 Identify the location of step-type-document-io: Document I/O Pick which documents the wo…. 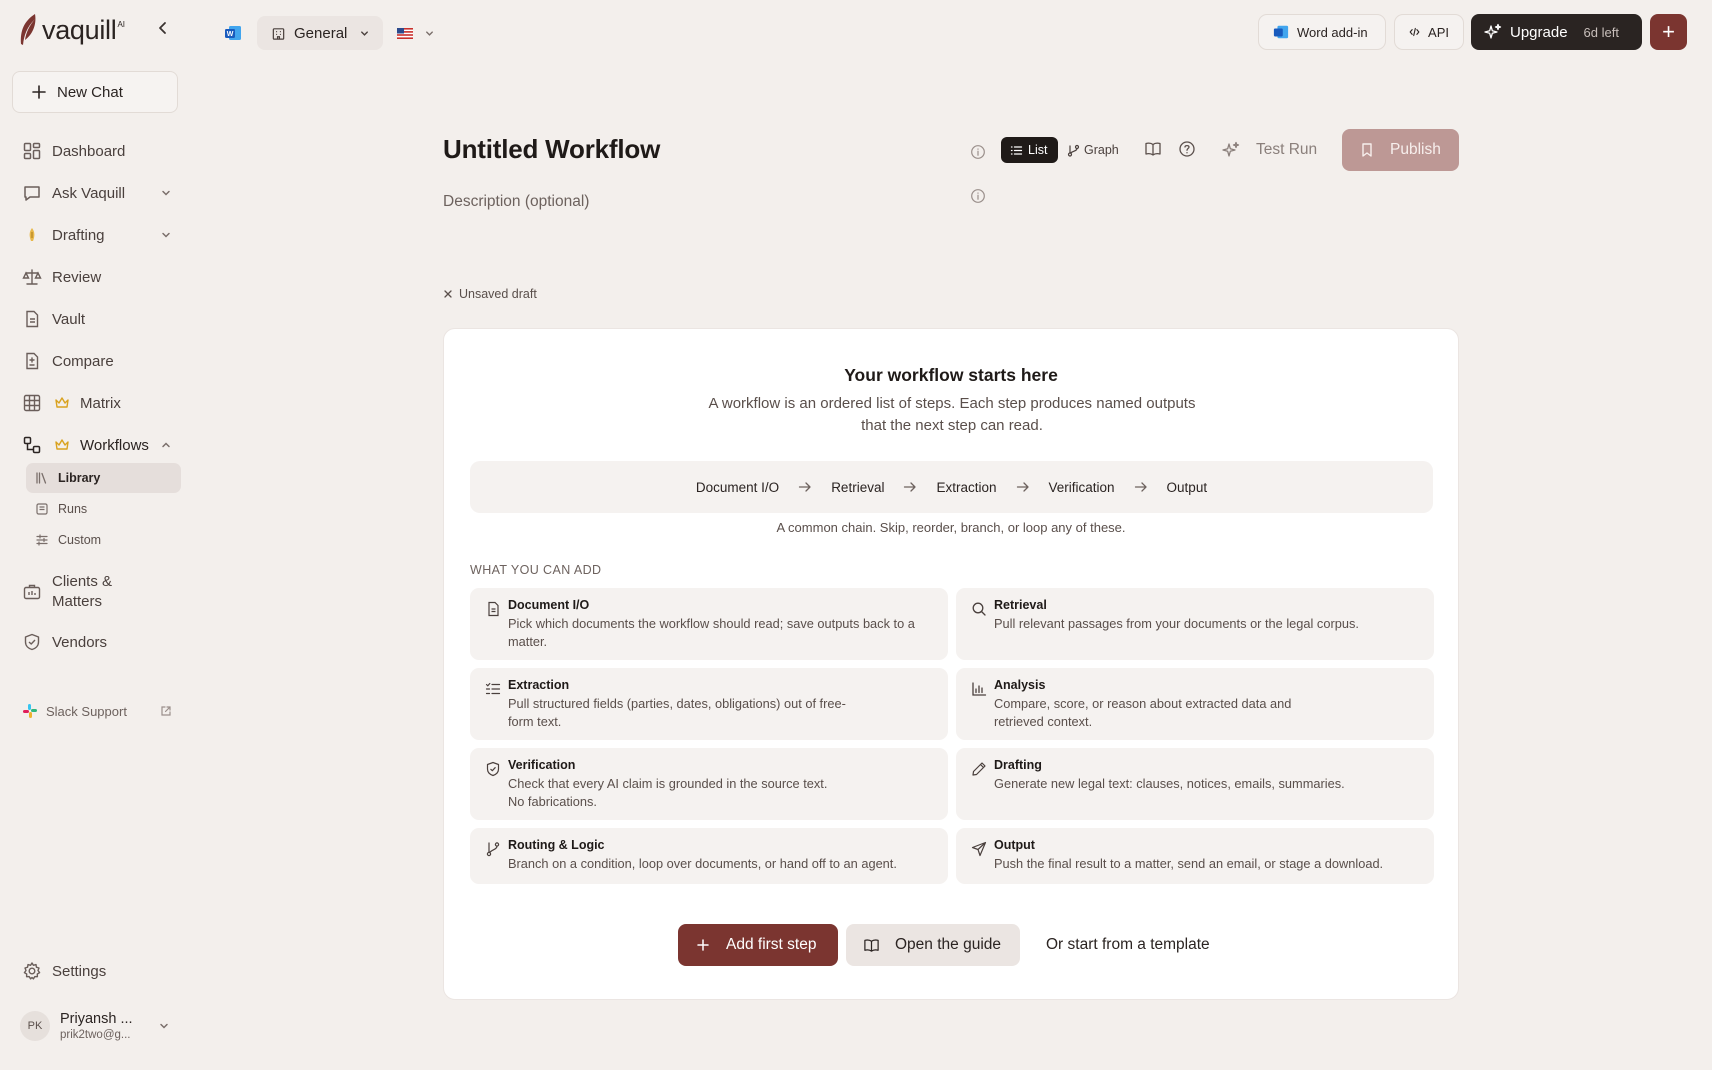
(709, 624).